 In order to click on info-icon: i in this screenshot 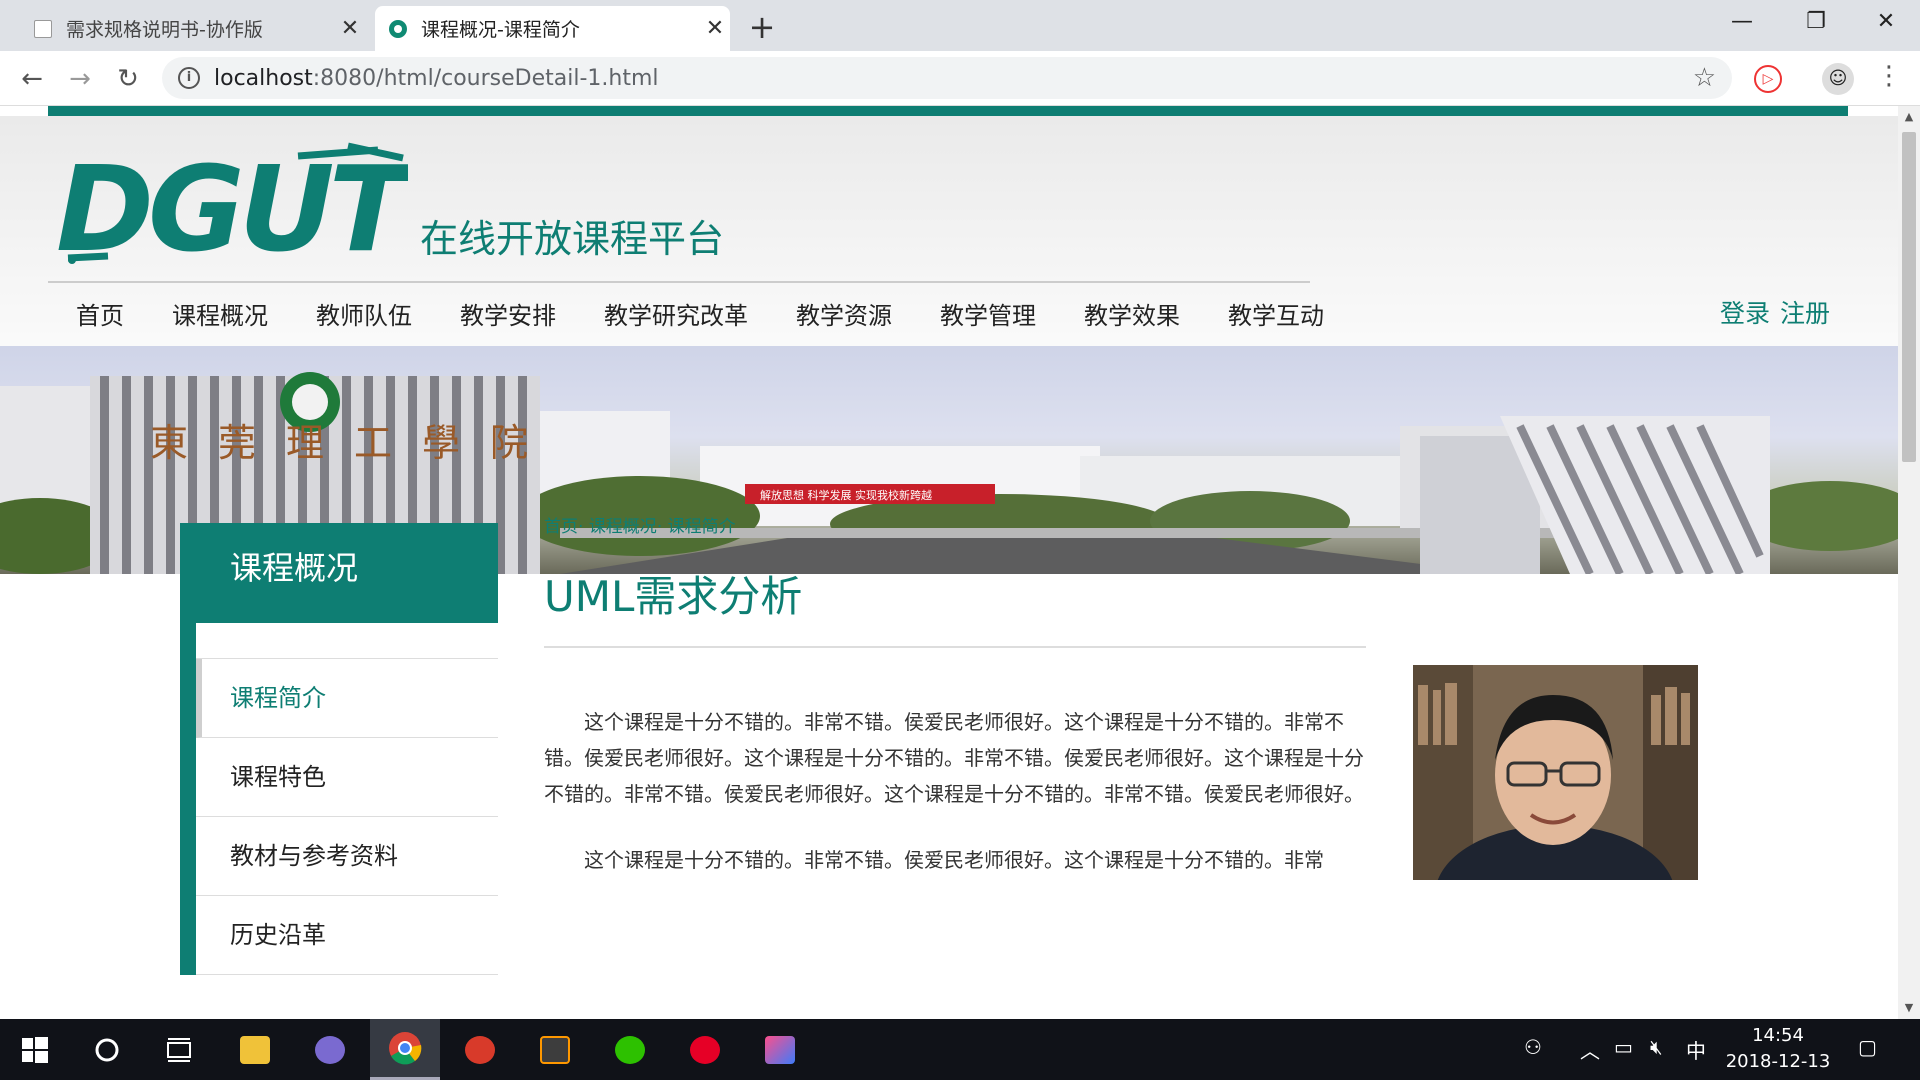, I will do `click(189, 78)`.